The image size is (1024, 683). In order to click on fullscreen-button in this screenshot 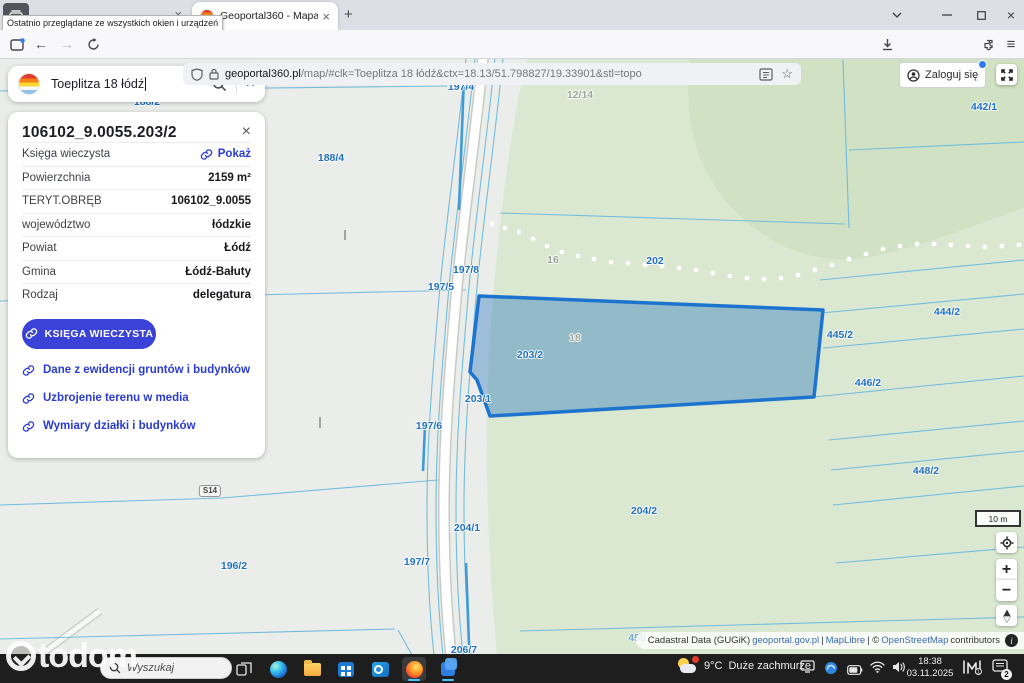, I will do `click(1006, 74)`.